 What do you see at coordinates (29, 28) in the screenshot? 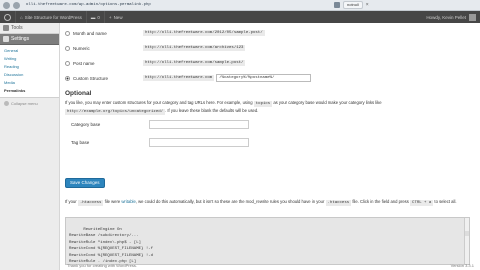
I see `sidebar-item-tools: Tools` at bounding box center [29, 28].